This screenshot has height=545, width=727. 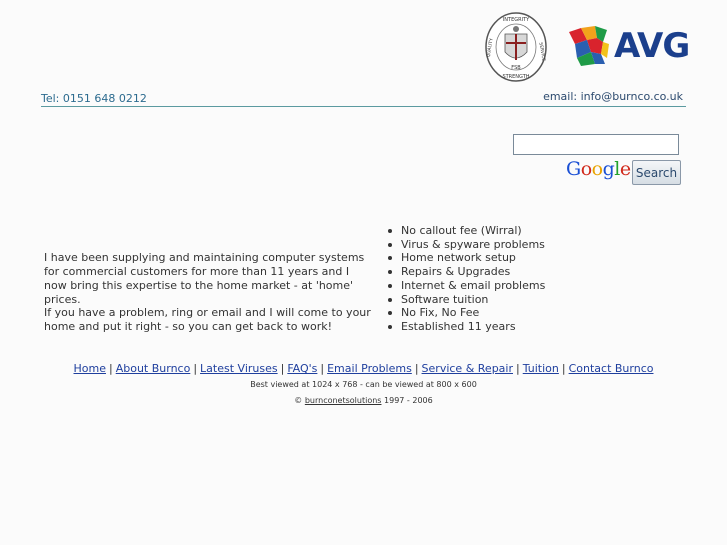 What do you see at coordinates (466, 327) in the screenshot?
I see `feature-item: Established 11 years` at bounding box center [466, 327].